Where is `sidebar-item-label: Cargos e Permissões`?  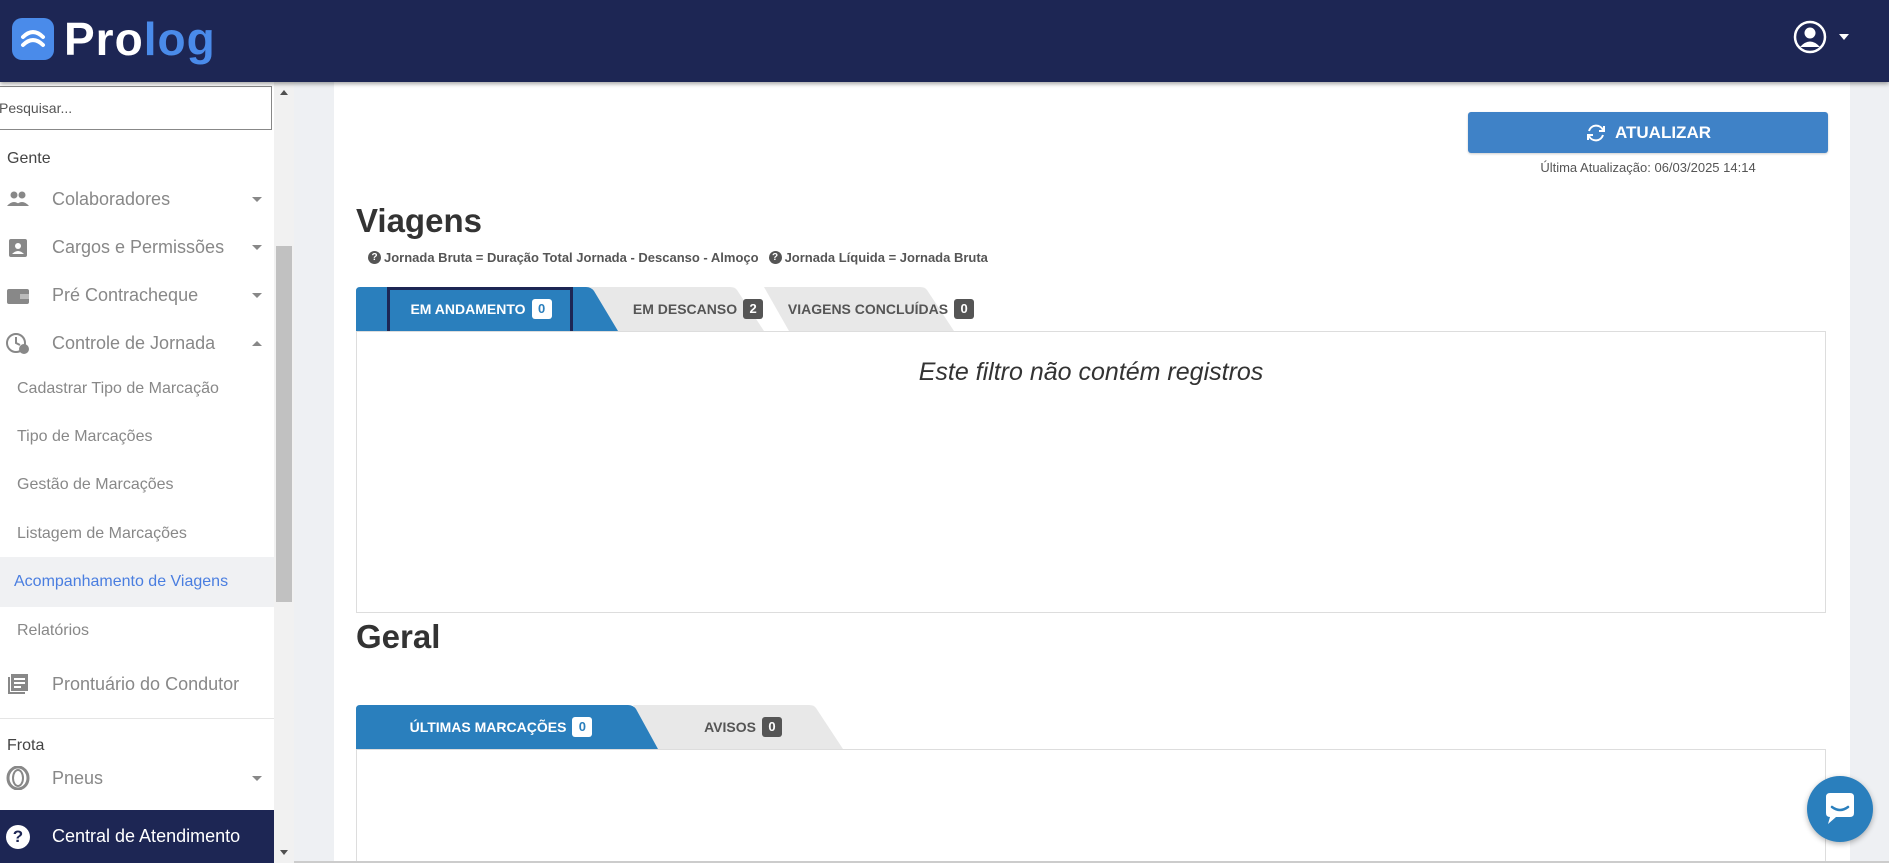
sidebar-item-label: Cargos e Permissões is located at coordinates (138, 246).